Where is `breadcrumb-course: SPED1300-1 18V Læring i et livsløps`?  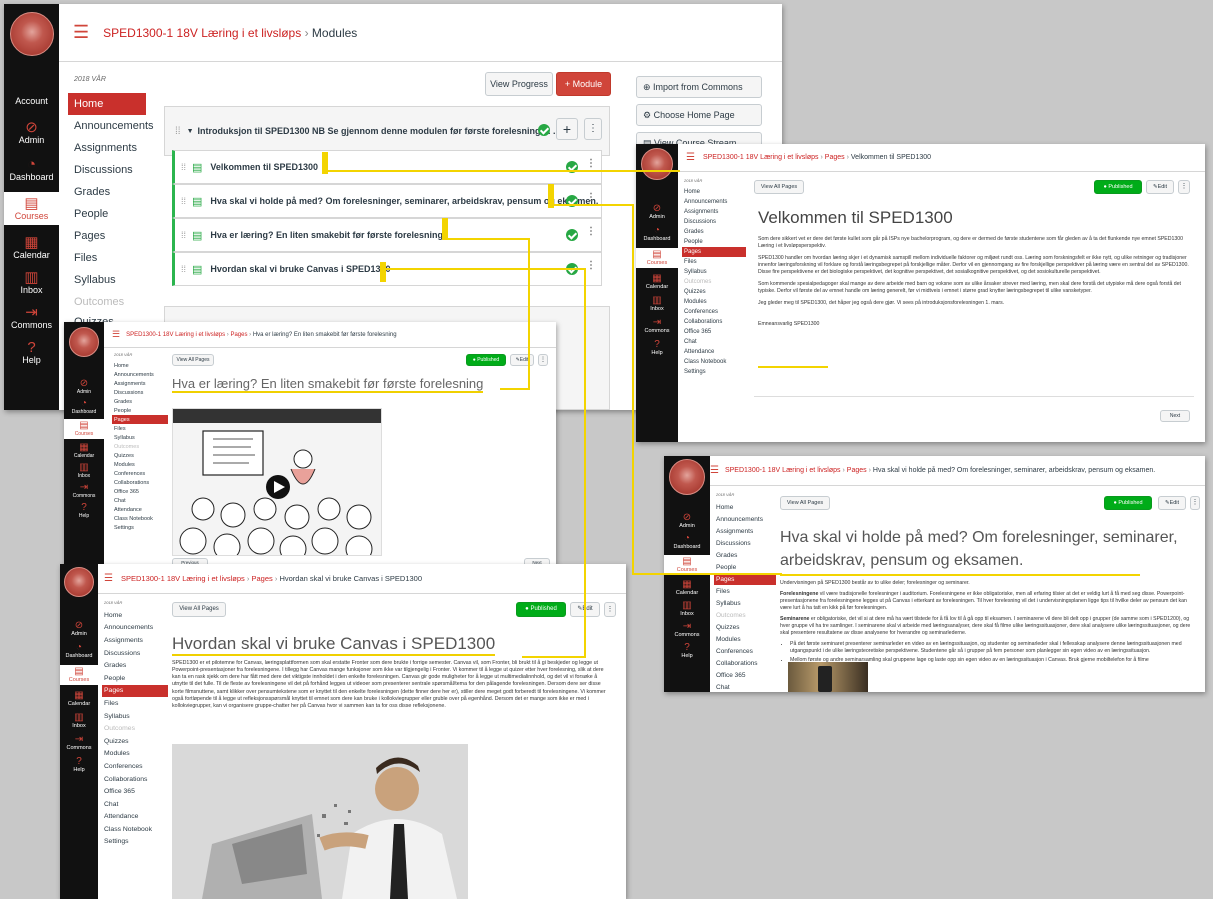 breadcrumb-course: SPED1300-1 18V Læring i et livsløps is located at coordinates (761, 157).